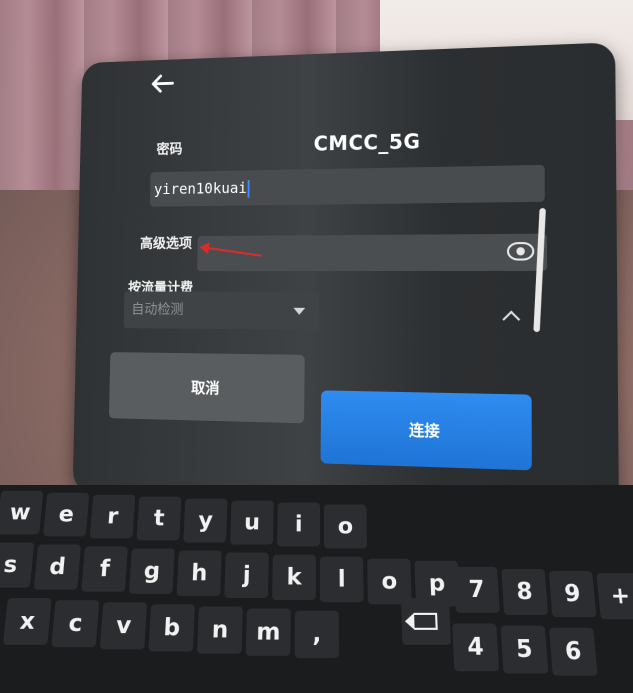 The width and height of the screenshot is (633, 693). I want to click on key: c, so click(75, 624).